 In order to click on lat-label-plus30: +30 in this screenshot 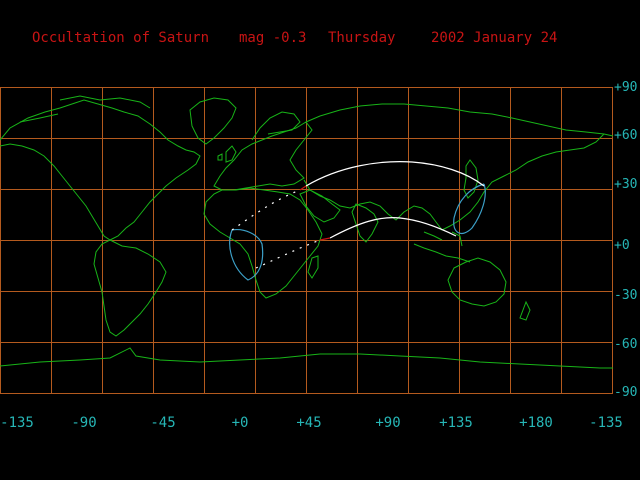, I will do `click(626, 184)`.